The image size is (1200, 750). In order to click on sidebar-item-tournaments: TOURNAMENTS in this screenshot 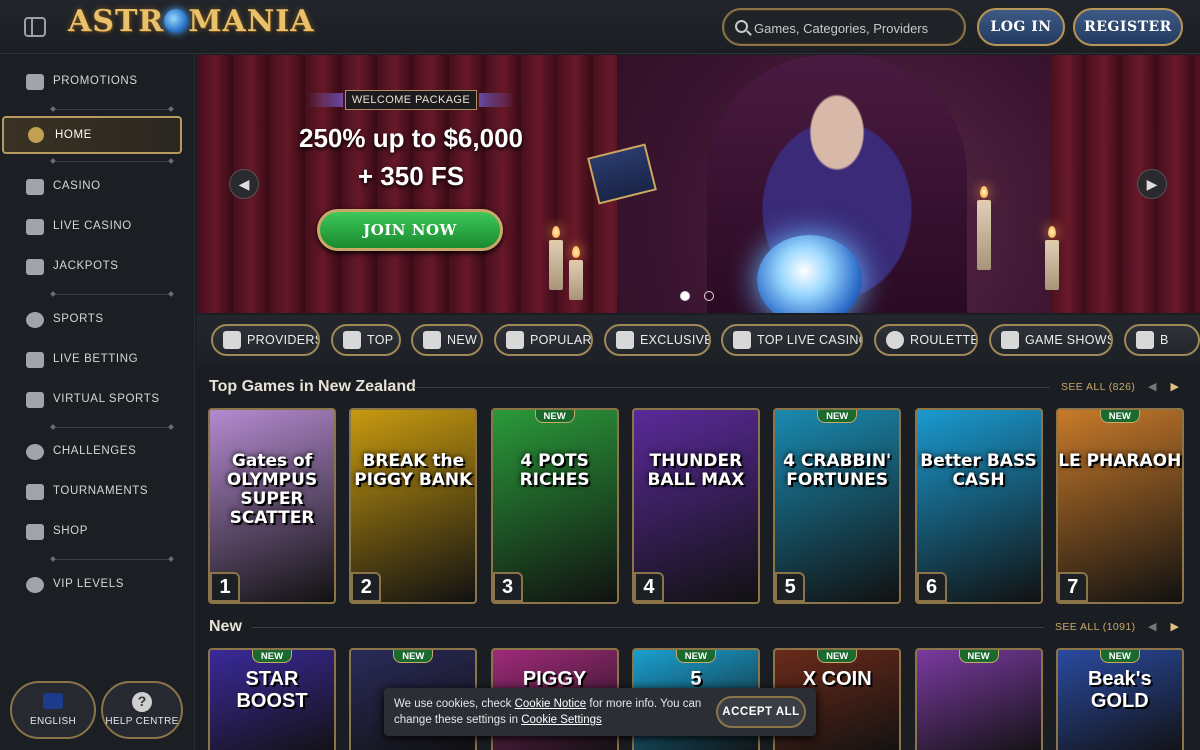, I will do `click(97, 492)`.